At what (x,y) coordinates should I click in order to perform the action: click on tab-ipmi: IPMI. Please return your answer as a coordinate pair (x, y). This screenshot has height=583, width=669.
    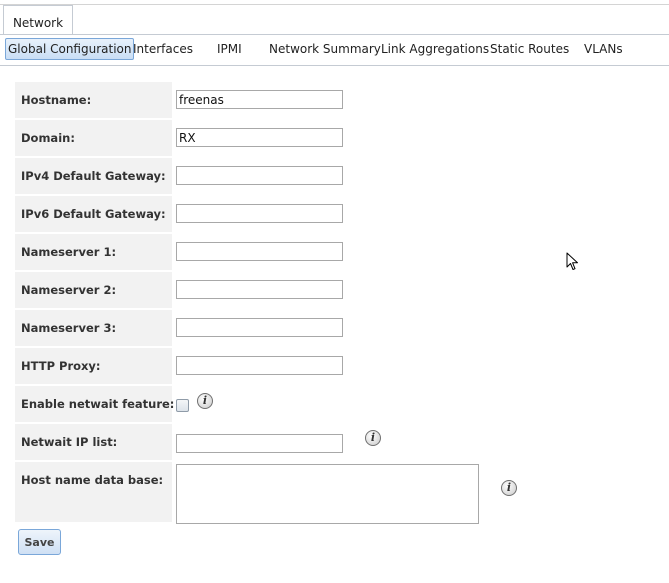
    Looking at the image, I should click on (229, 49).